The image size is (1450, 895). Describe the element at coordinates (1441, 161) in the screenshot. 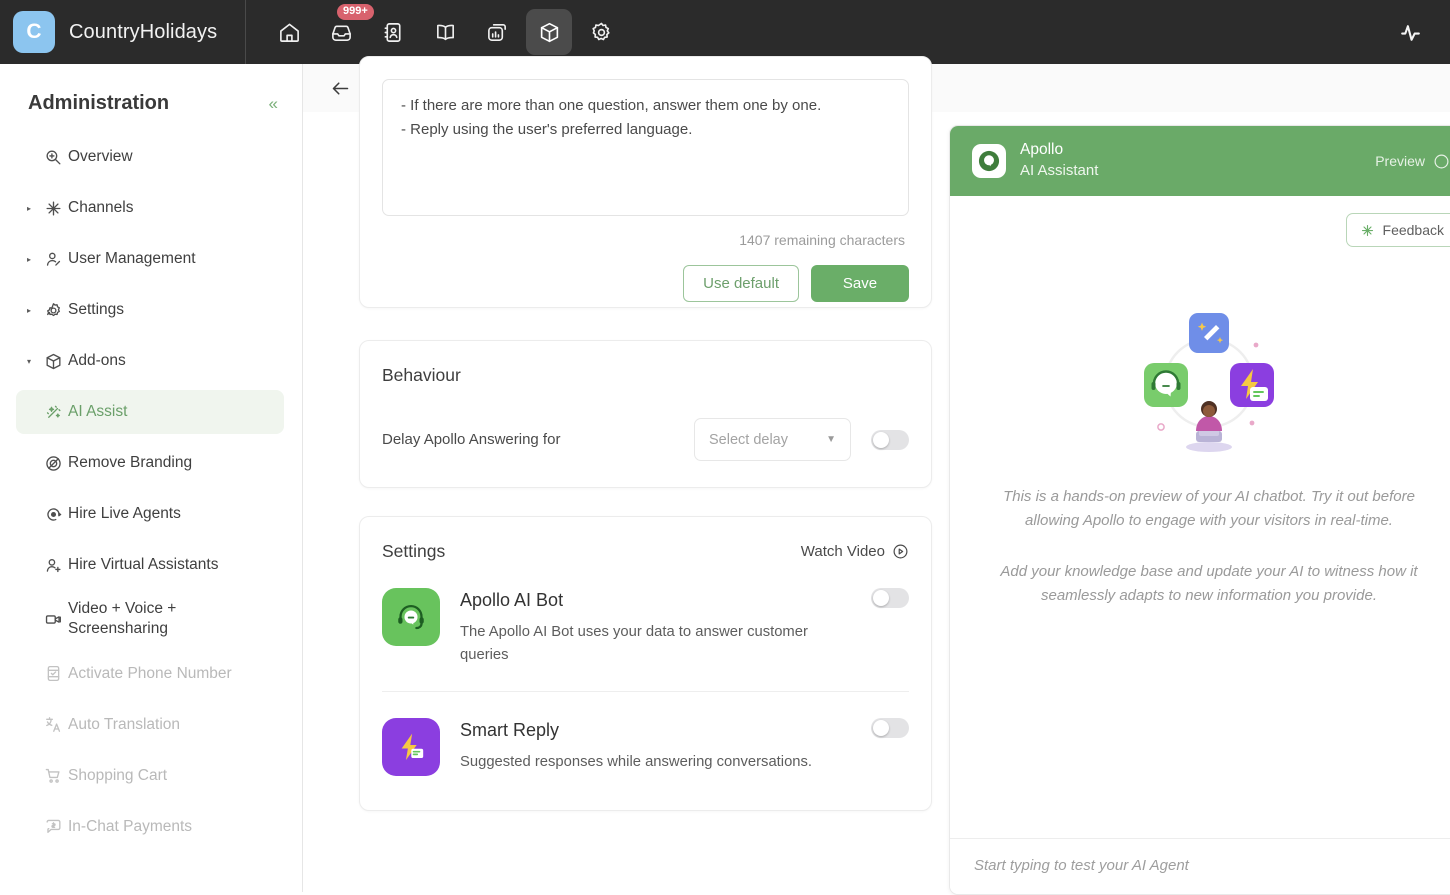

I see `info-circle-icon` at that location.